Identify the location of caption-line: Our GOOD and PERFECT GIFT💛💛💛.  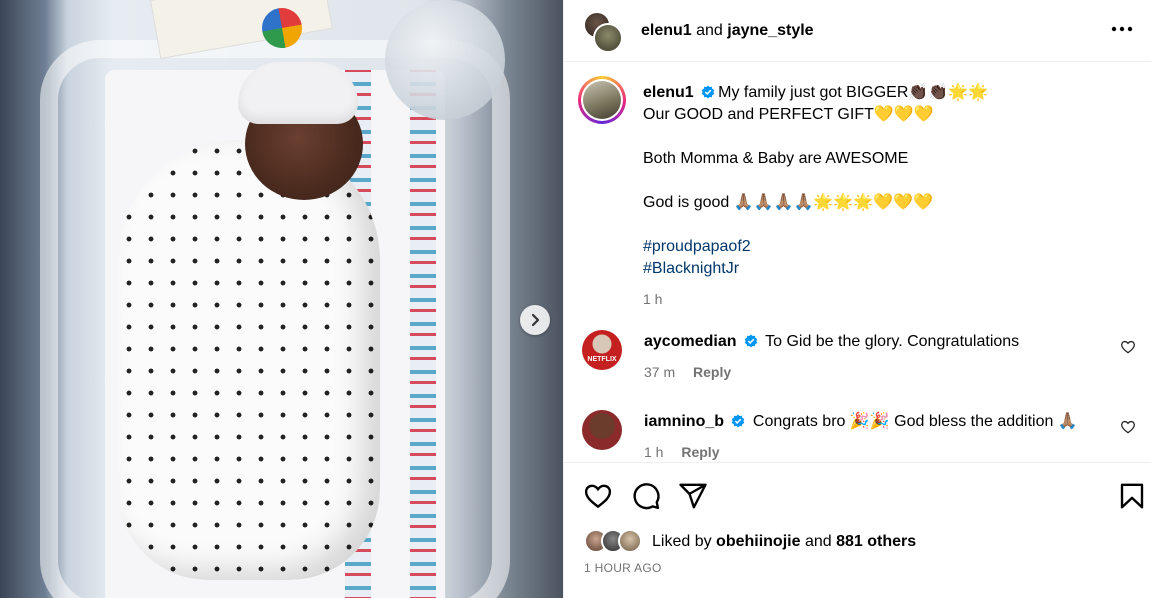
(788, 114).